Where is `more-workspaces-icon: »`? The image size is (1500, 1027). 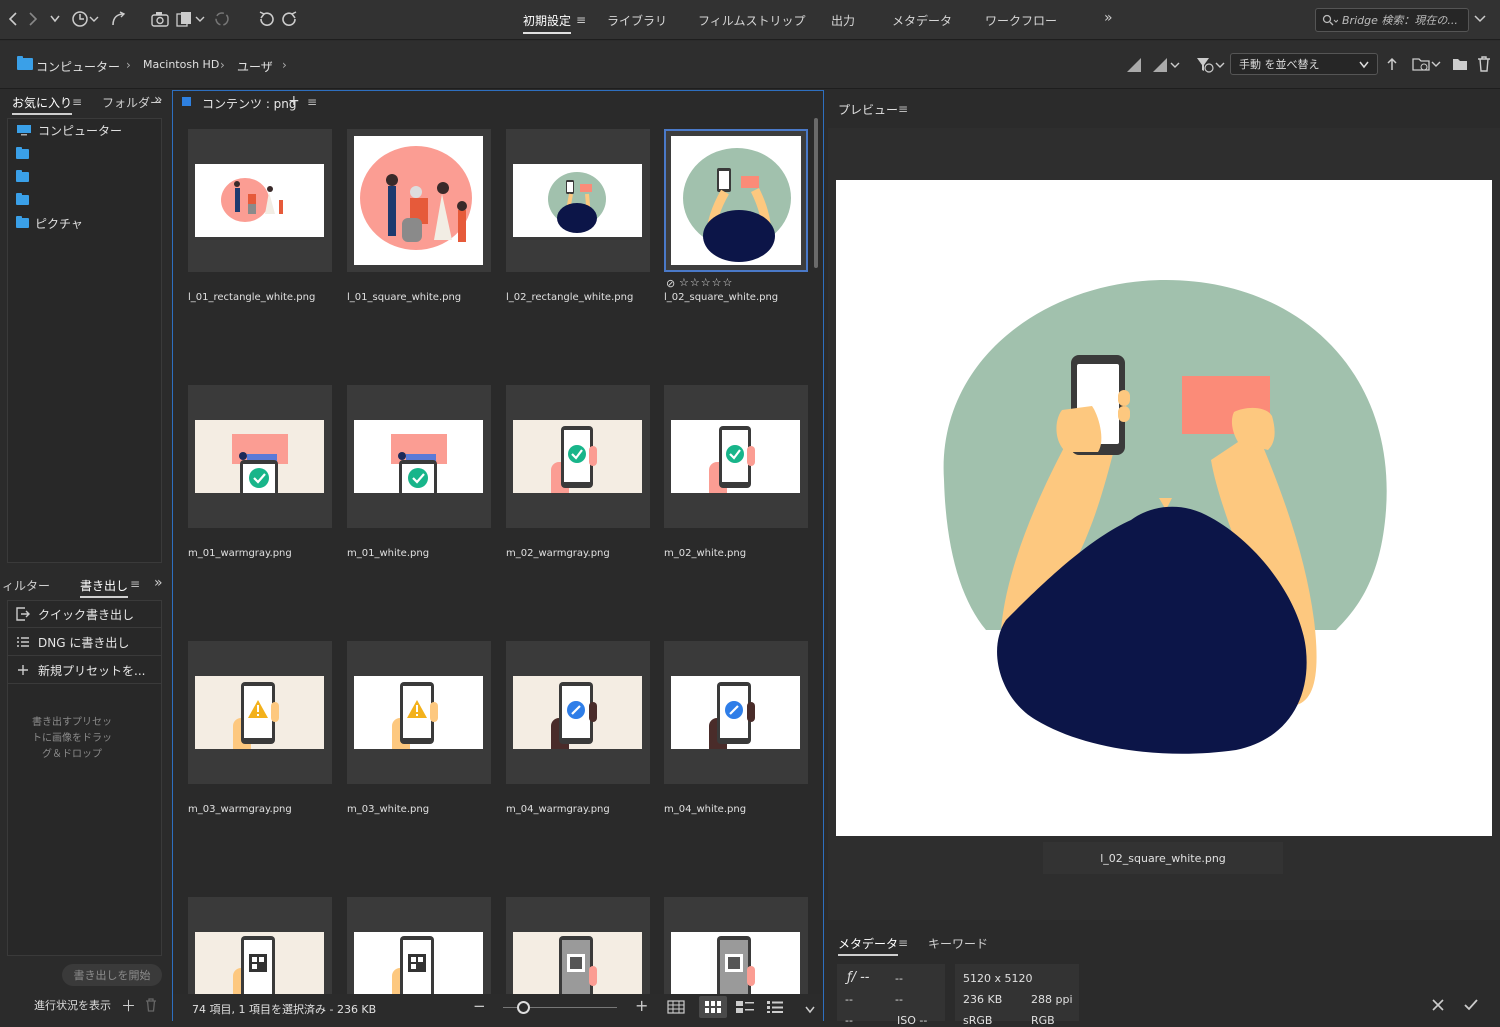 more-workspaces-icon: » is located at coordinates (1108, 18).